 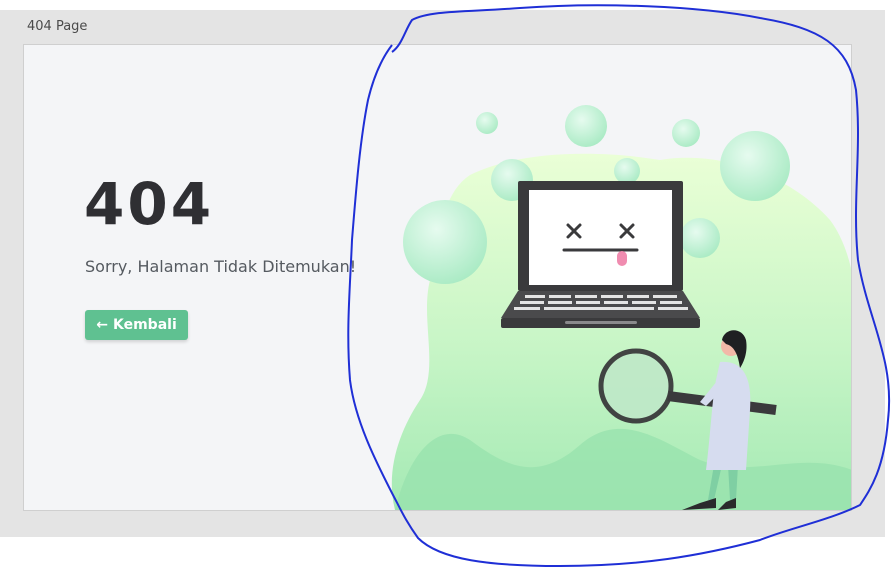 What do you see at coordinates (144, 325) in the screenshot?
I see `back-button-label: Kembali` at bounding box center [144, 325].